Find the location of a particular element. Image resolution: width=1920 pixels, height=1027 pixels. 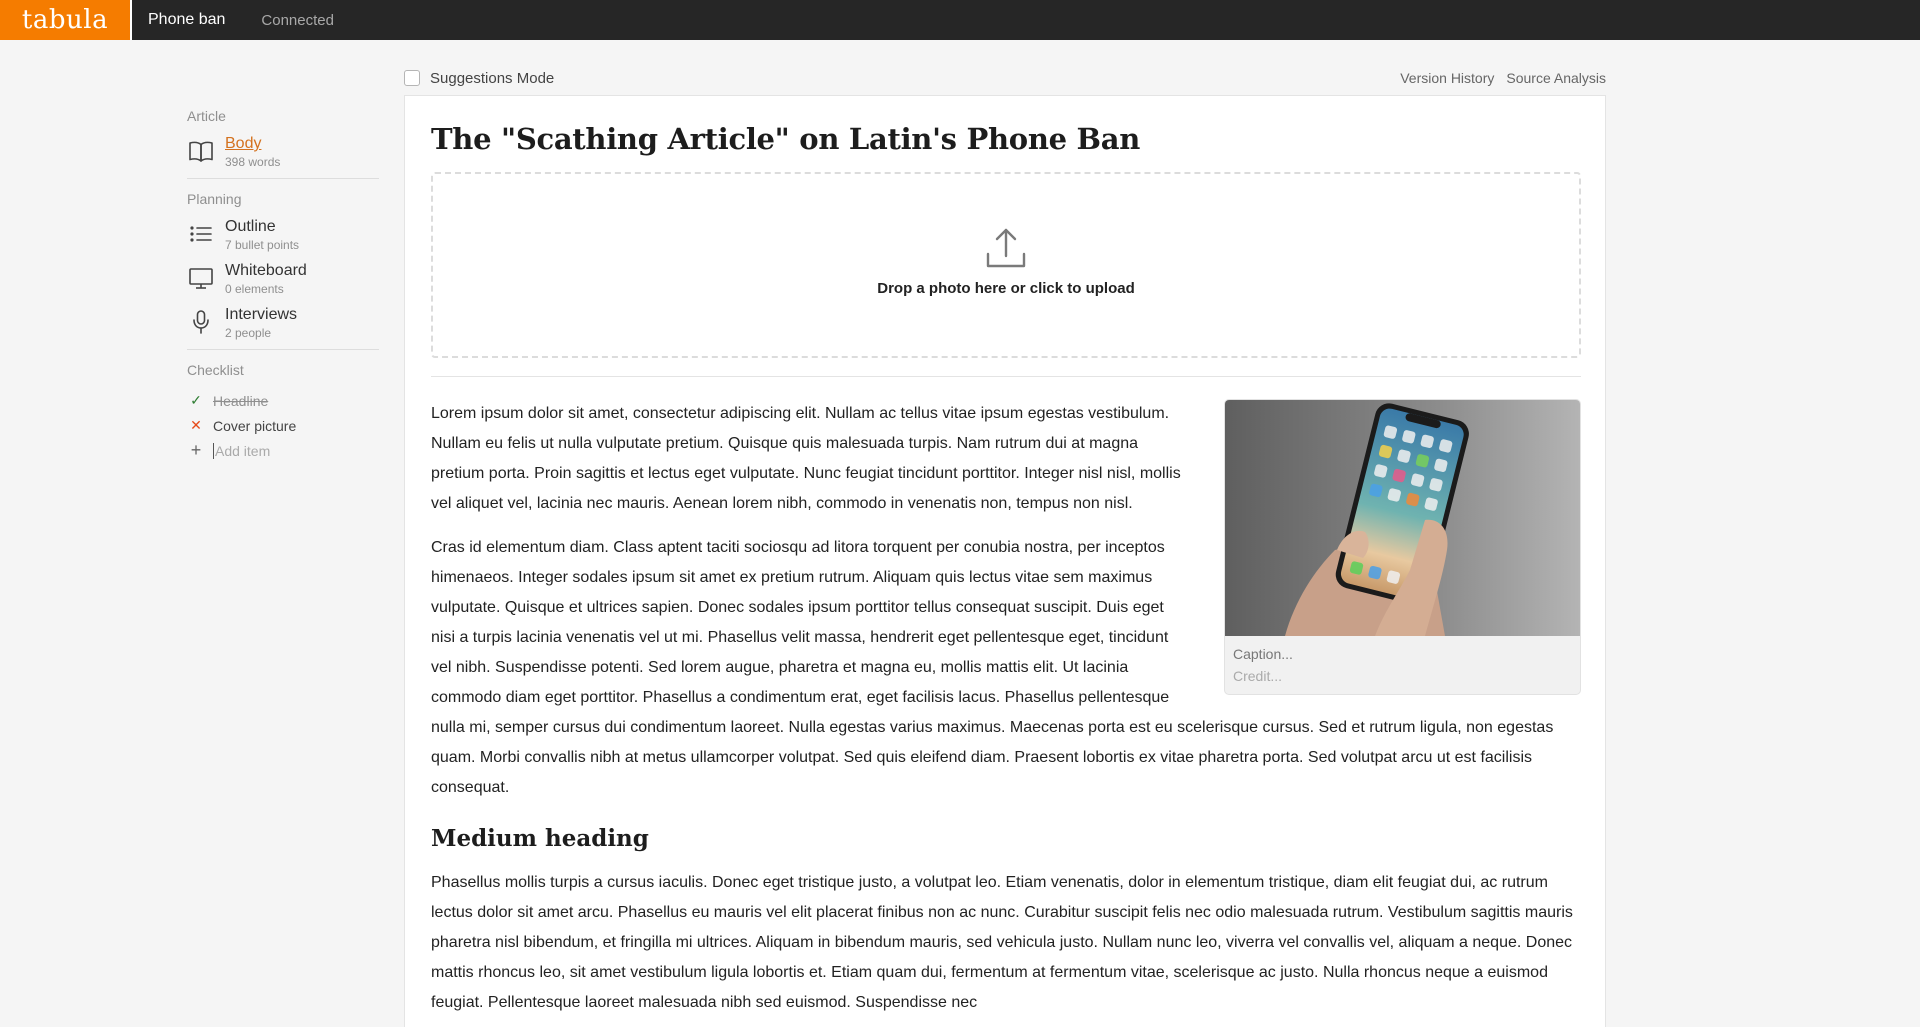

sidebar-item-meta: 7 bullet points is located at coordinates (262, 245).